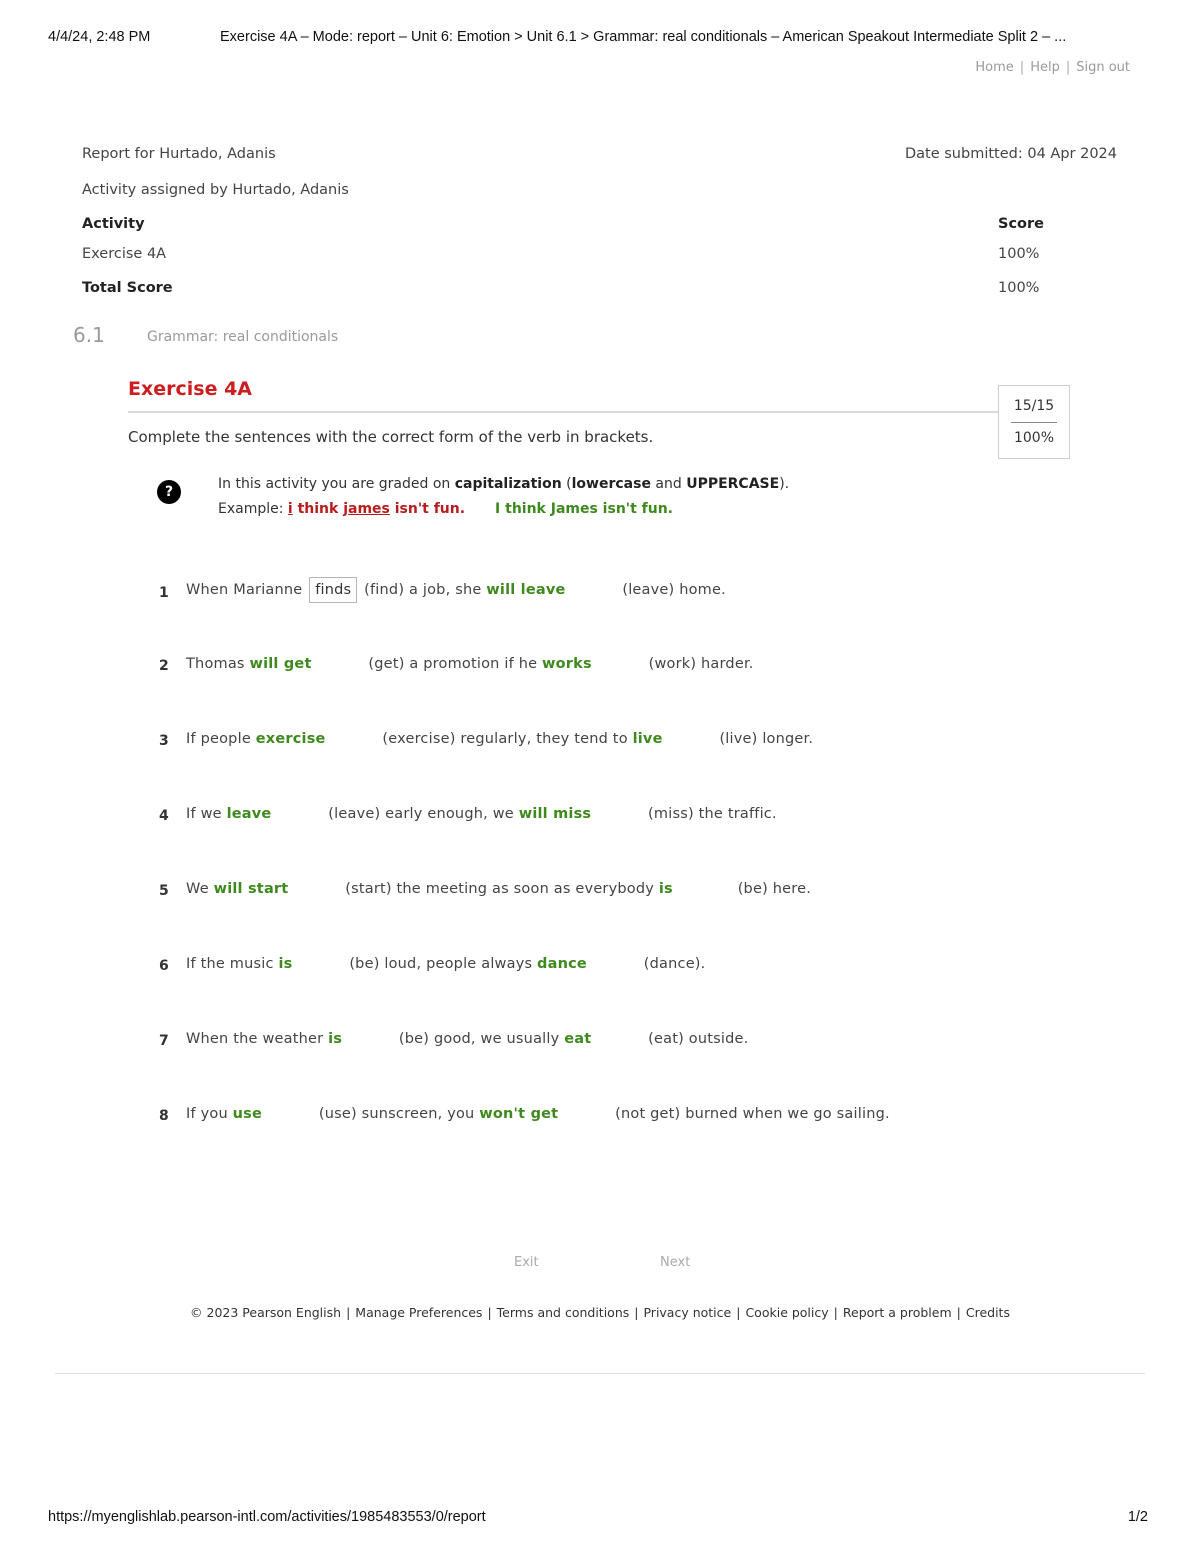 This screenshot has height=1553, width=1200. I want to click on answer-correct: eat, so click(578, 1039).